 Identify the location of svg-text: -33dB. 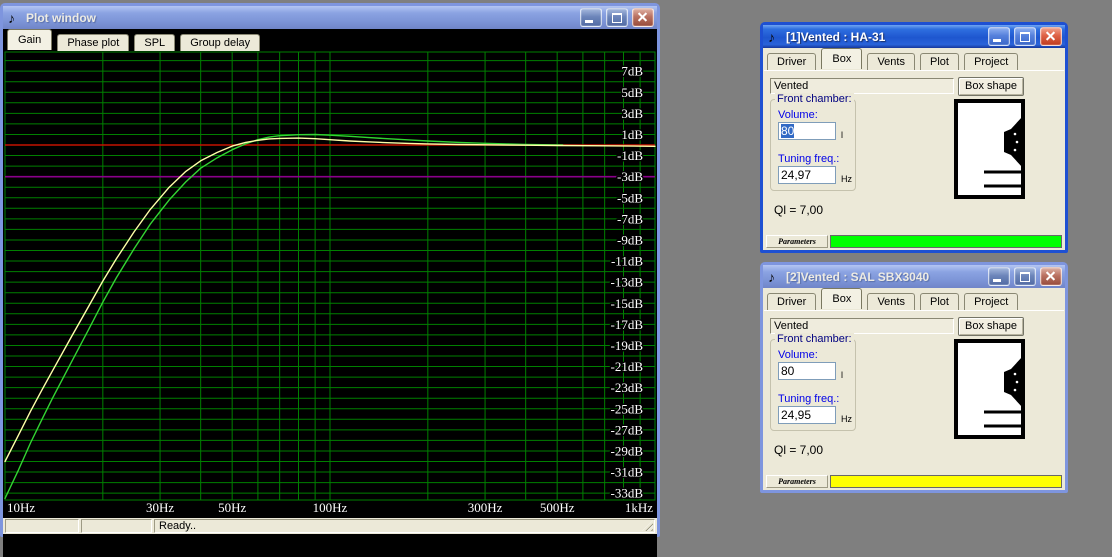
(627, 493).